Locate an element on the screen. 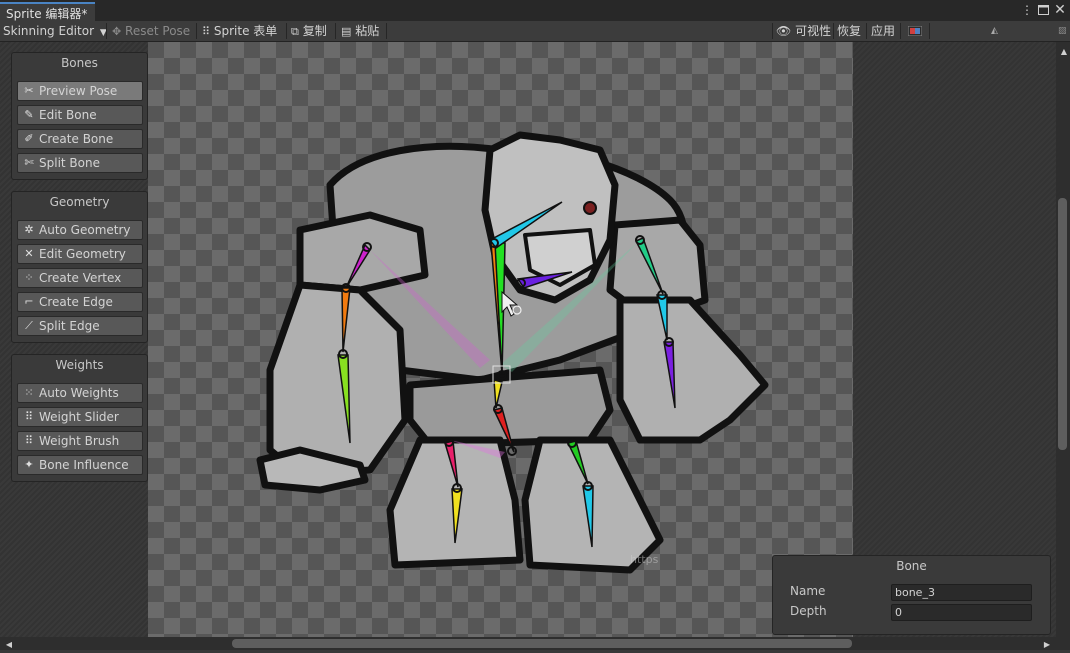 Image resolution: width=1070 pixels, height=653 pixels. edit-geometry-label: Edit Geometry is located at coordinates (82, 254).